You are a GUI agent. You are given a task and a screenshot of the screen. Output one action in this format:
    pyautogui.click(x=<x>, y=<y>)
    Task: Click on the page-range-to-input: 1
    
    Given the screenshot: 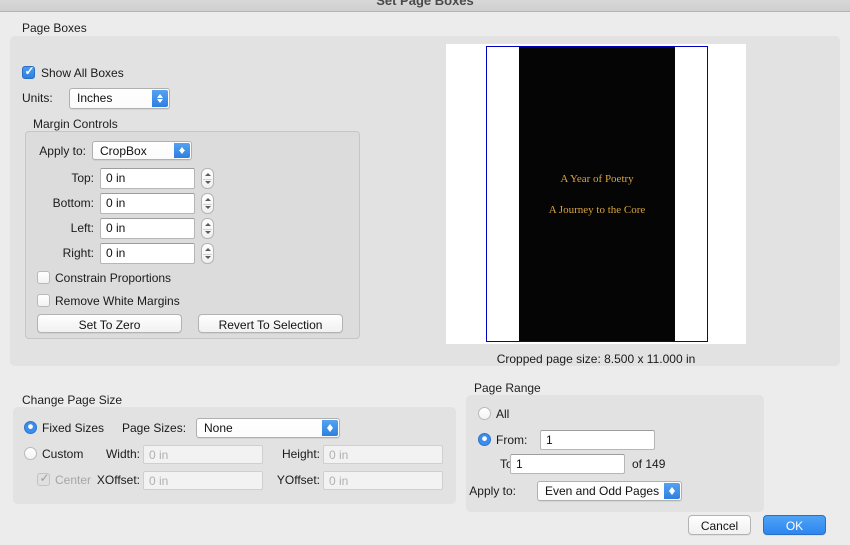 What is the action you would take?
    pyautogui.click(x=567, y=464)
    